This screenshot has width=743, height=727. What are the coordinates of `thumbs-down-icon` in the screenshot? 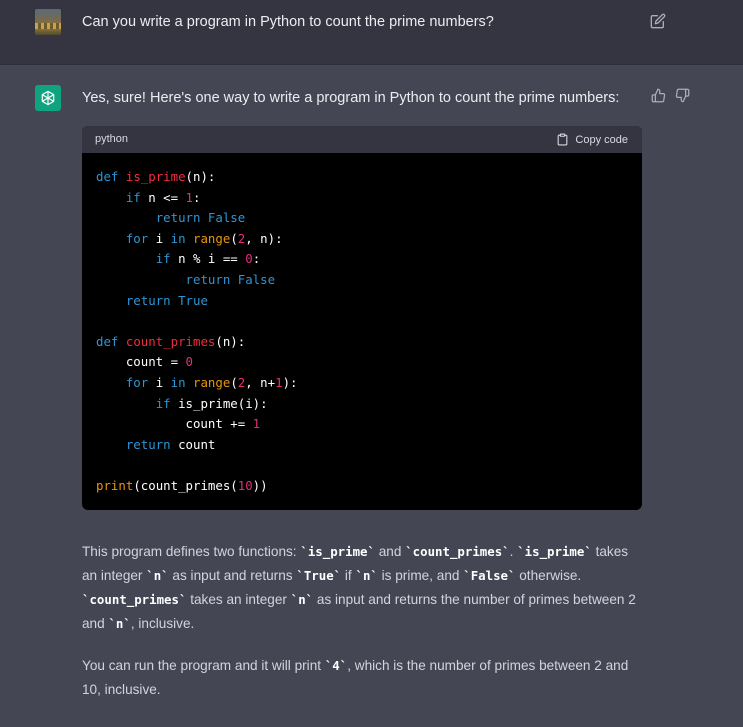 It's located at (682, 95).